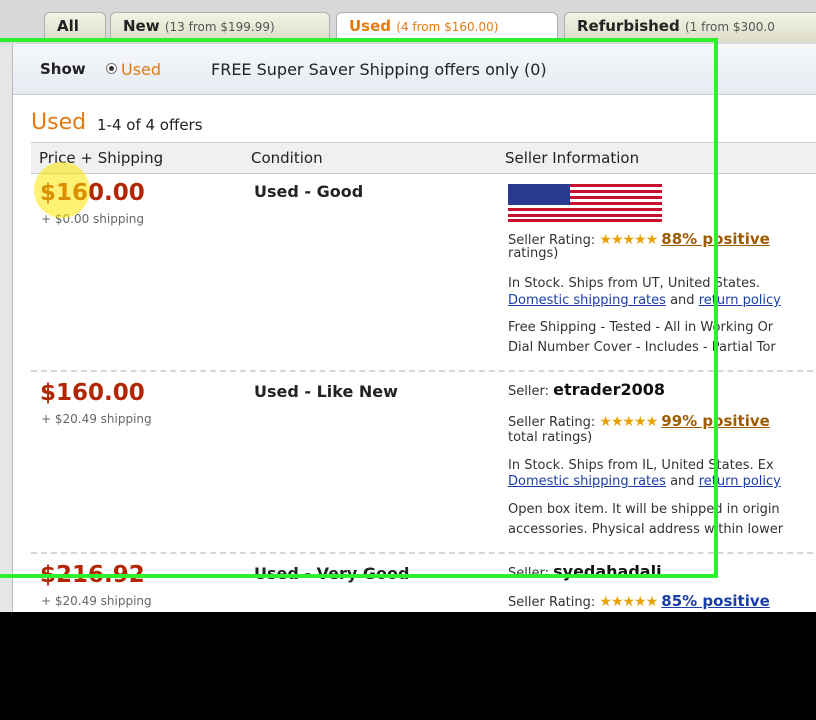 The height and width of the screenshot is (720, 816). I want to click on tab-refurbished-detail: (1 from $300.0, so click(729, 27).